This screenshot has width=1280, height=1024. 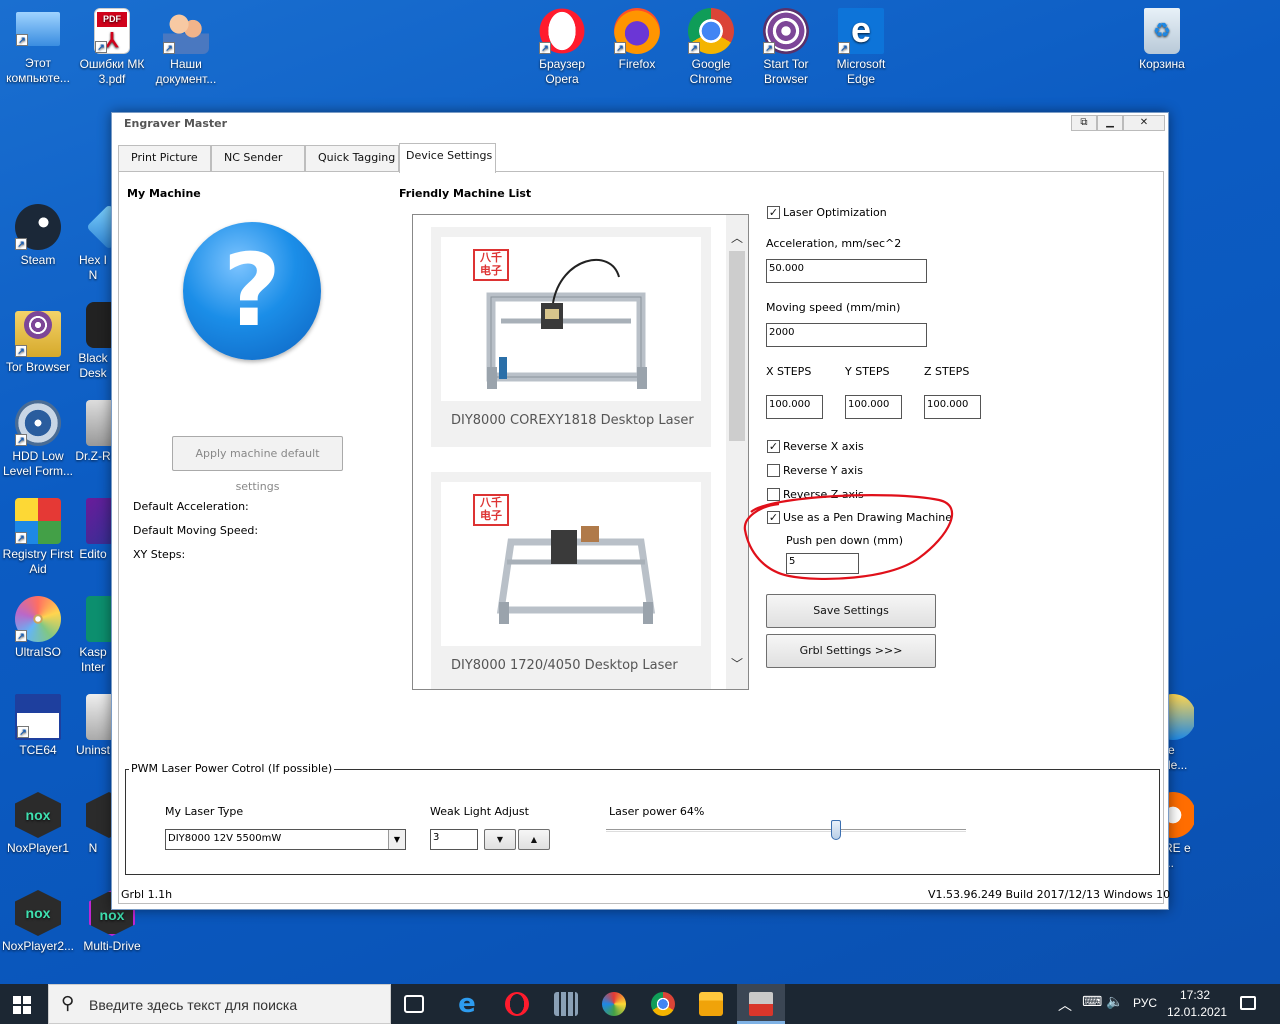 What do you see at coordinates (93, 554) in the screenshot?
I see `desktop-icon-label: Edito` at bounding box center [93, 554].